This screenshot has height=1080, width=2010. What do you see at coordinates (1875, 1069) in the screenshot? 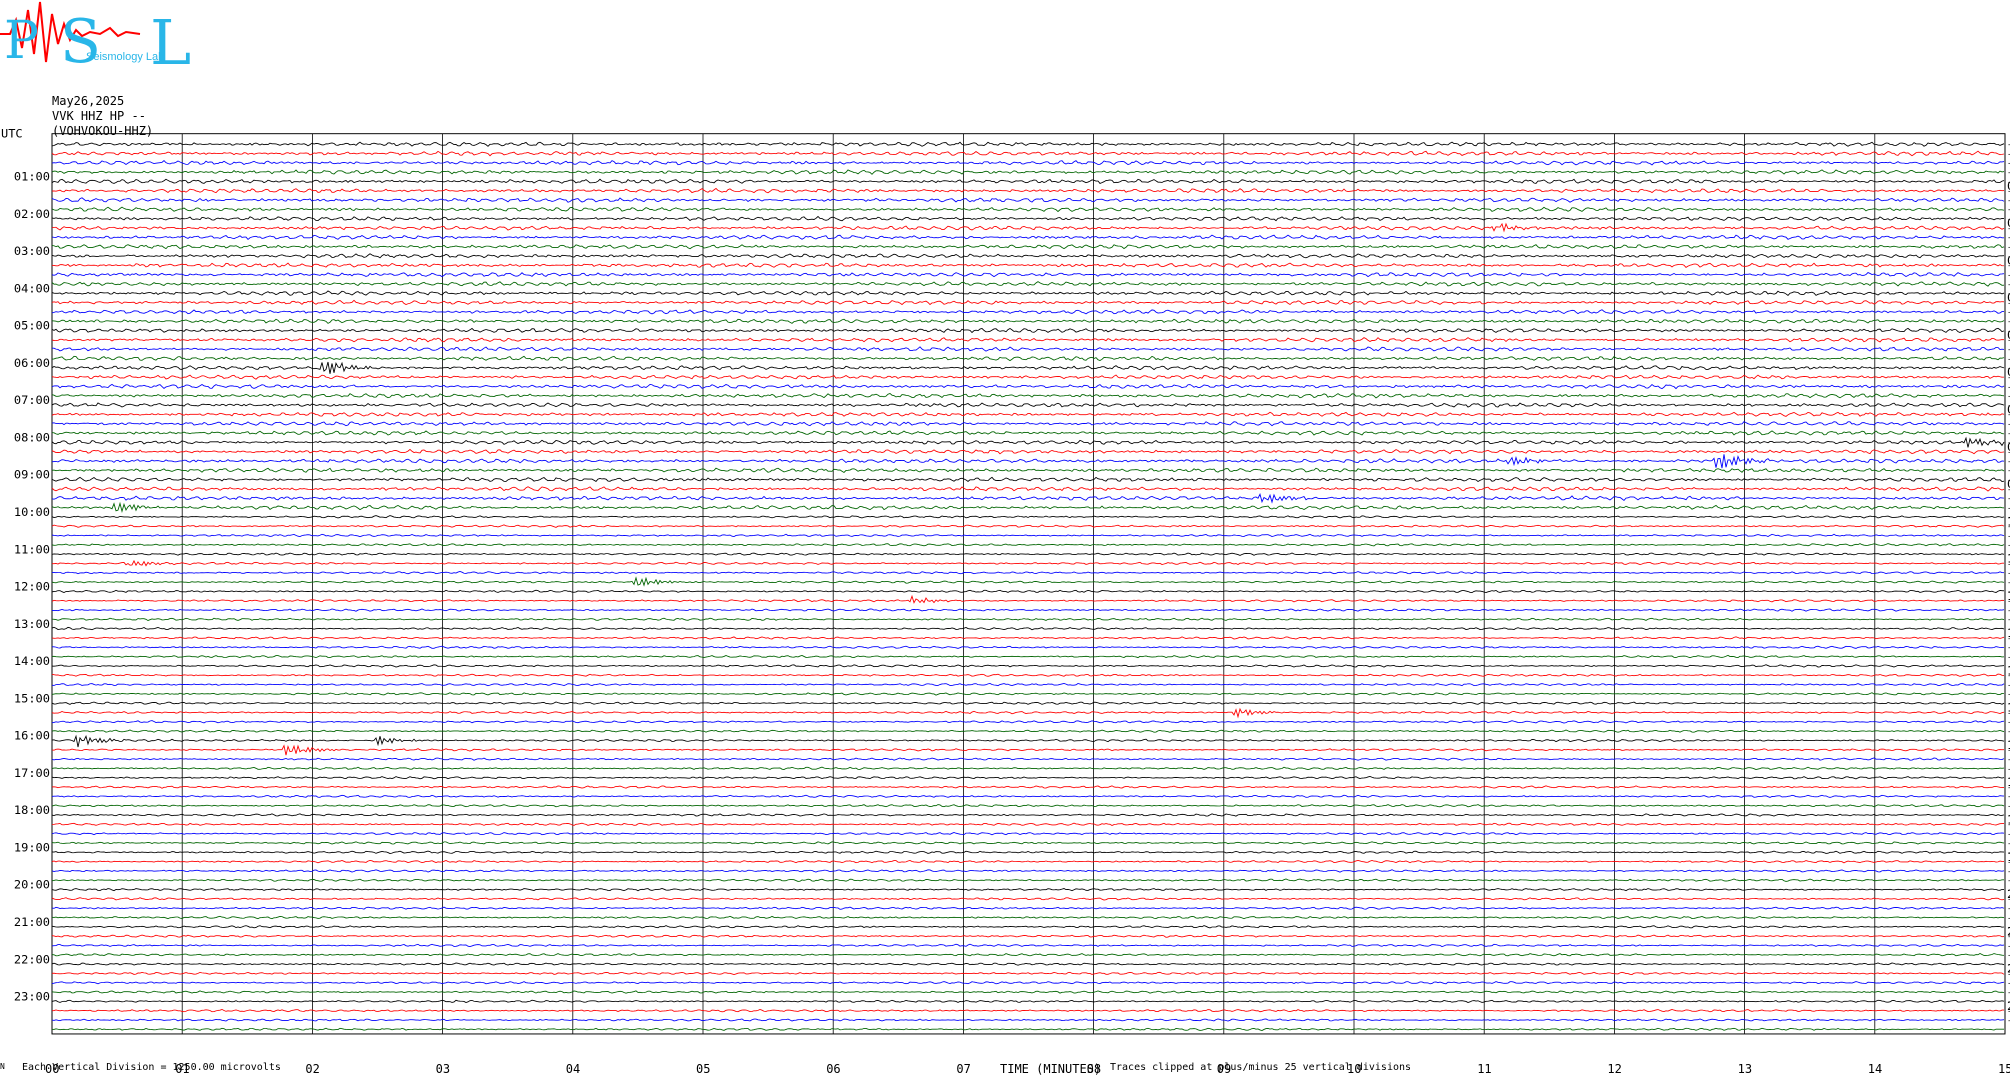
I see `x-tick-label: 14` at bounding box center [1875, 1069].